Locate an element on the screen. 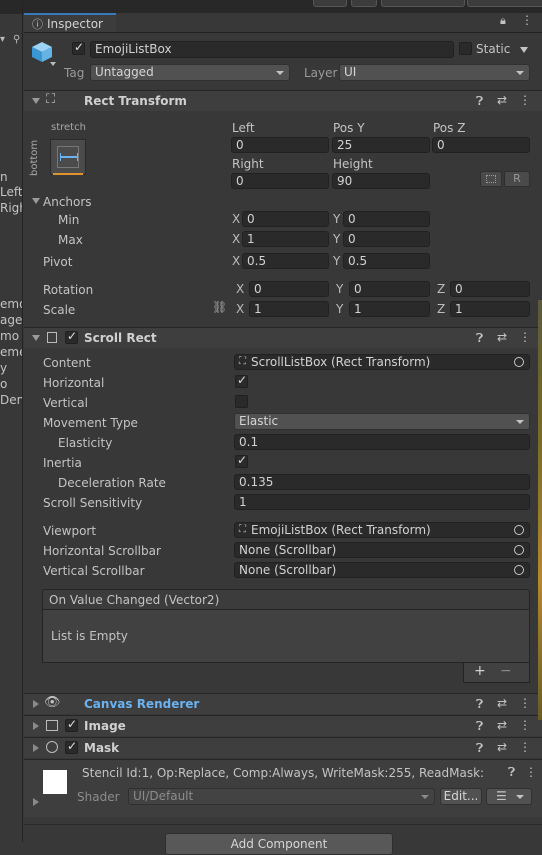  anchor-max-y-field: 0 is located at coordinates (386, 239).